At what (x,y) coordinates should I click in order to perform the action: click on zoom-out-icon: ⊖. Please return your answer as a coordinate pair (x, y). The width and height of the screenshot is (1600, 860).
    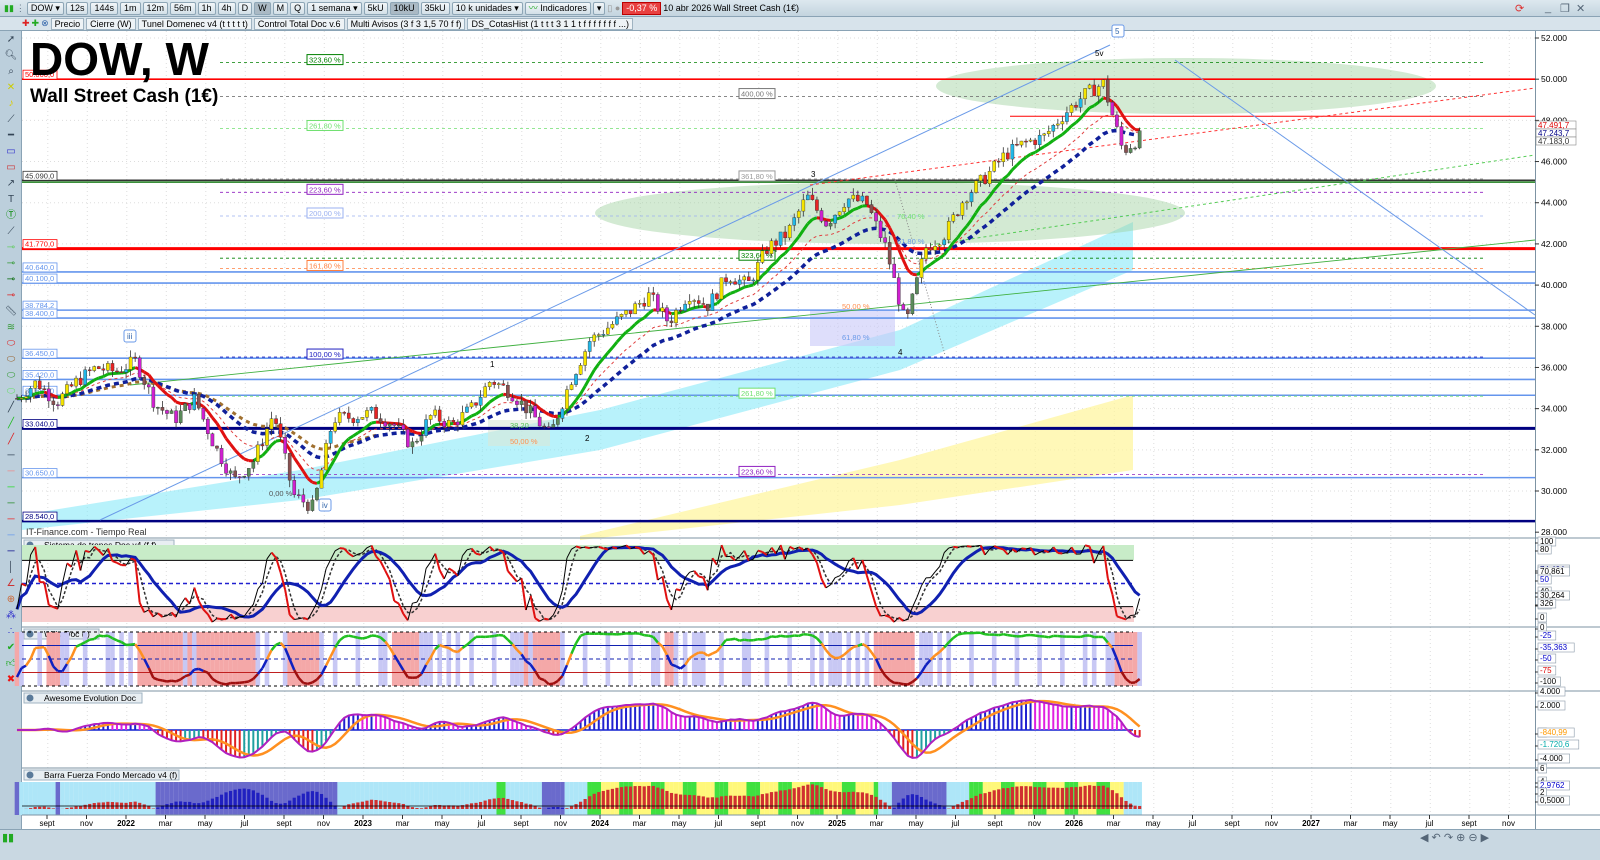
    Looking at the image, I should click on (1472, 838).